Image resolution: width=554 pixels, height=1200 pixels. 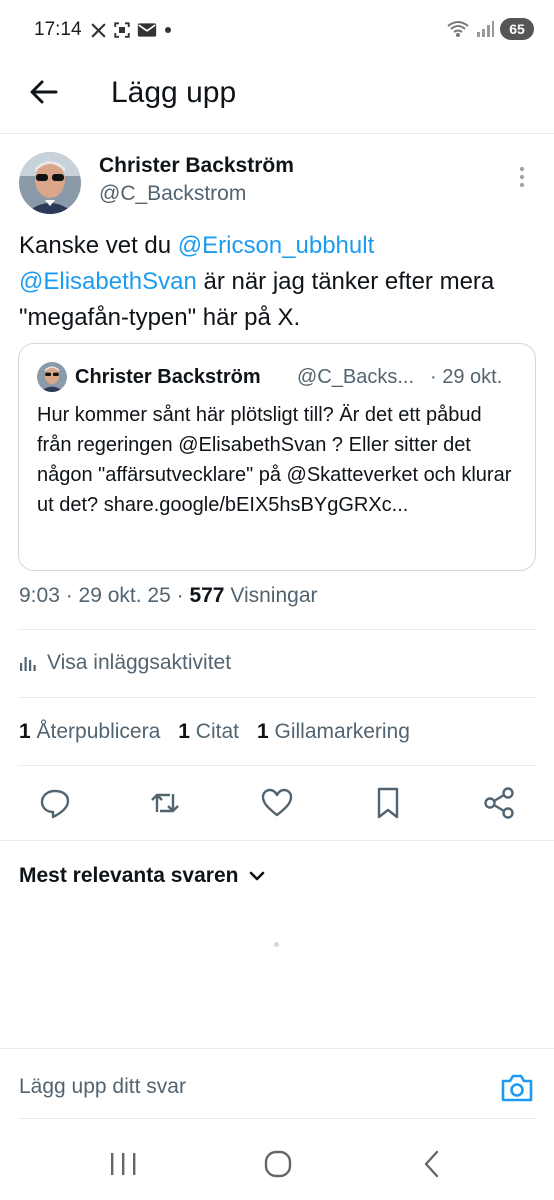 I want to click on reposts-label: Återpublicera, so click(x=98, y=731).